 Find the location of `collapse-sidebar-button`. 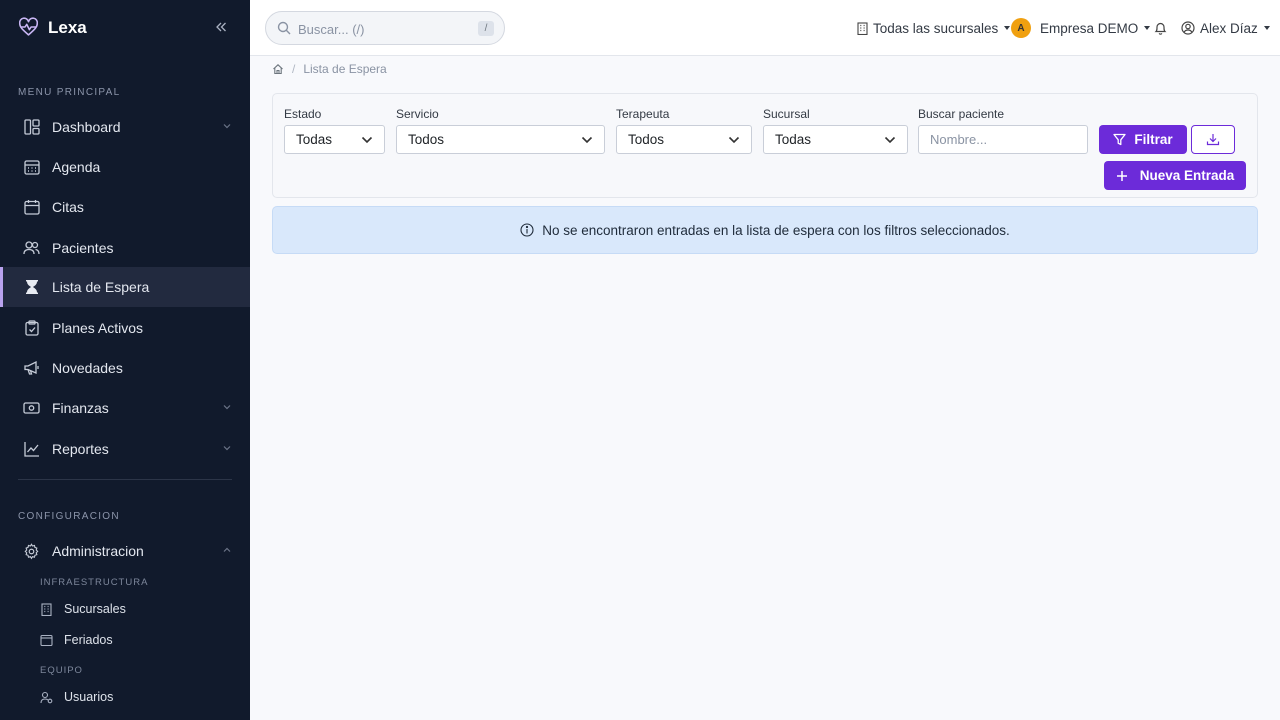

collapse-sidebar-button is located at coordinates (221, 27).